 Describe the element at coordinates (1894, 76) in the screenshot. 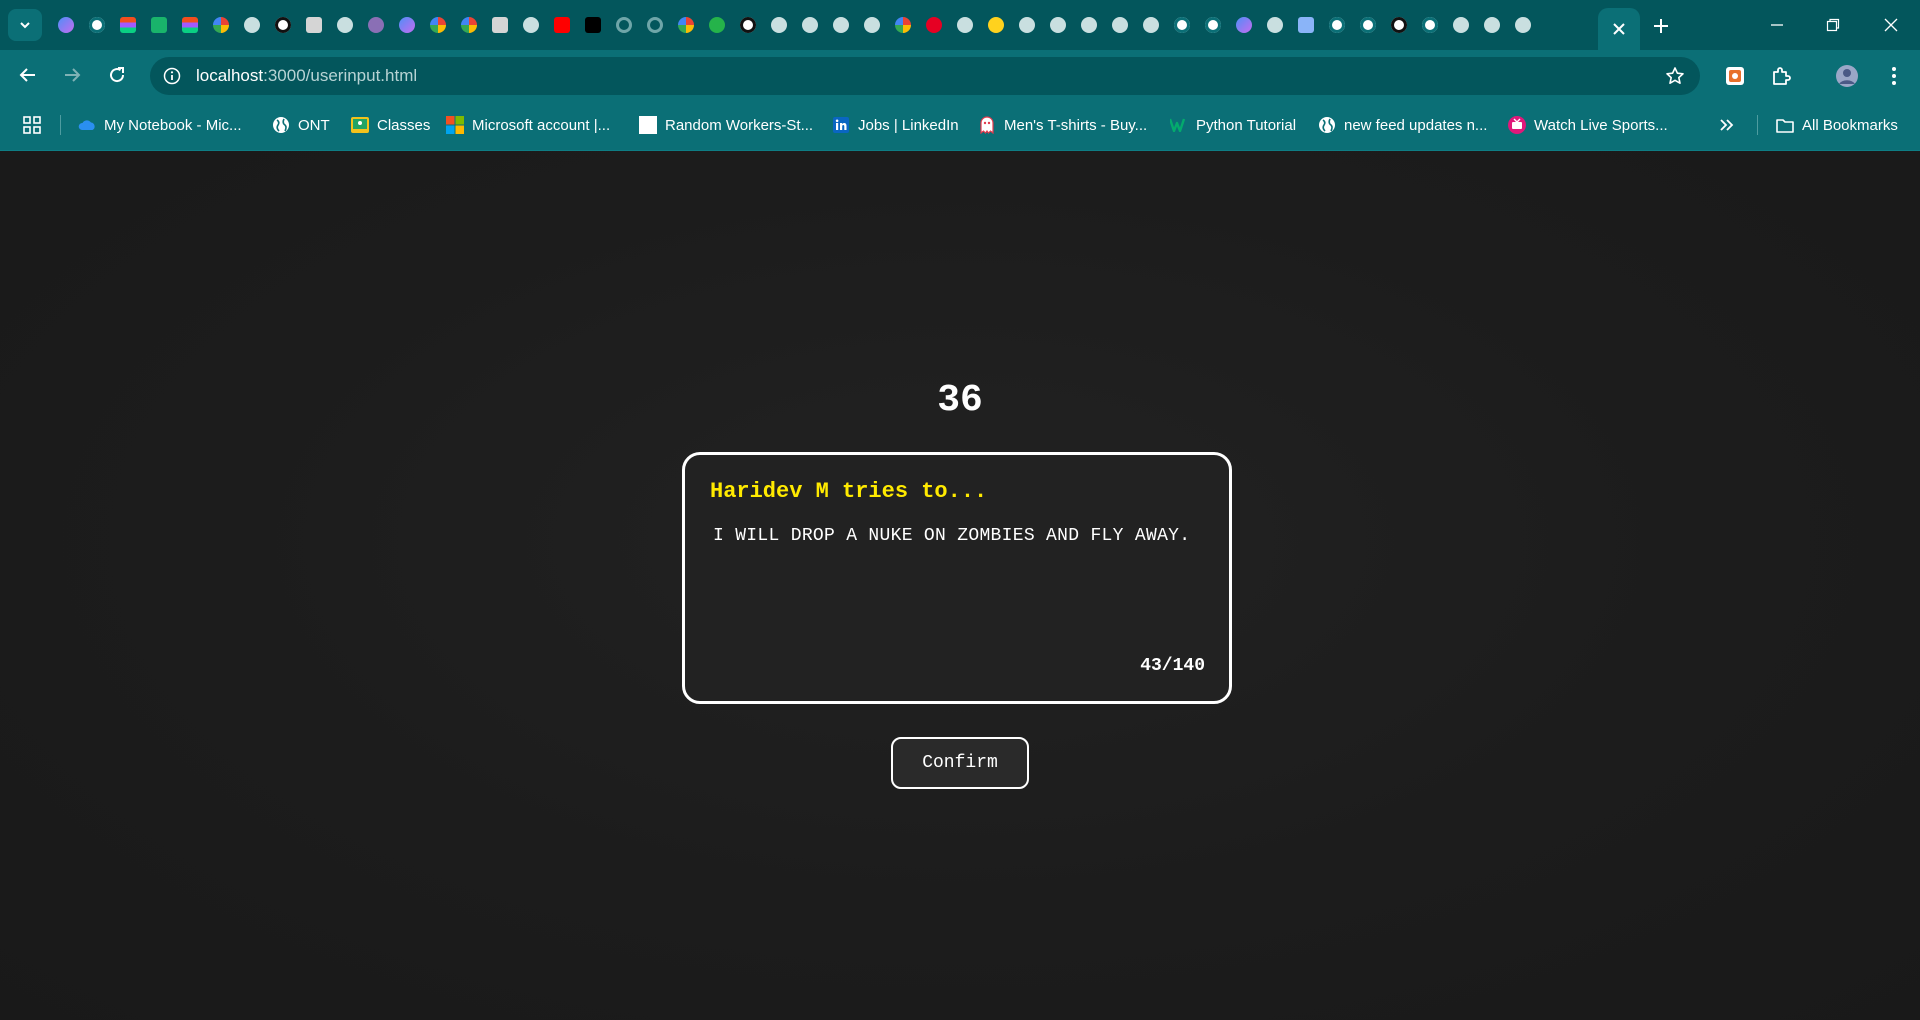

I see `browser-menu-icon` at that location.